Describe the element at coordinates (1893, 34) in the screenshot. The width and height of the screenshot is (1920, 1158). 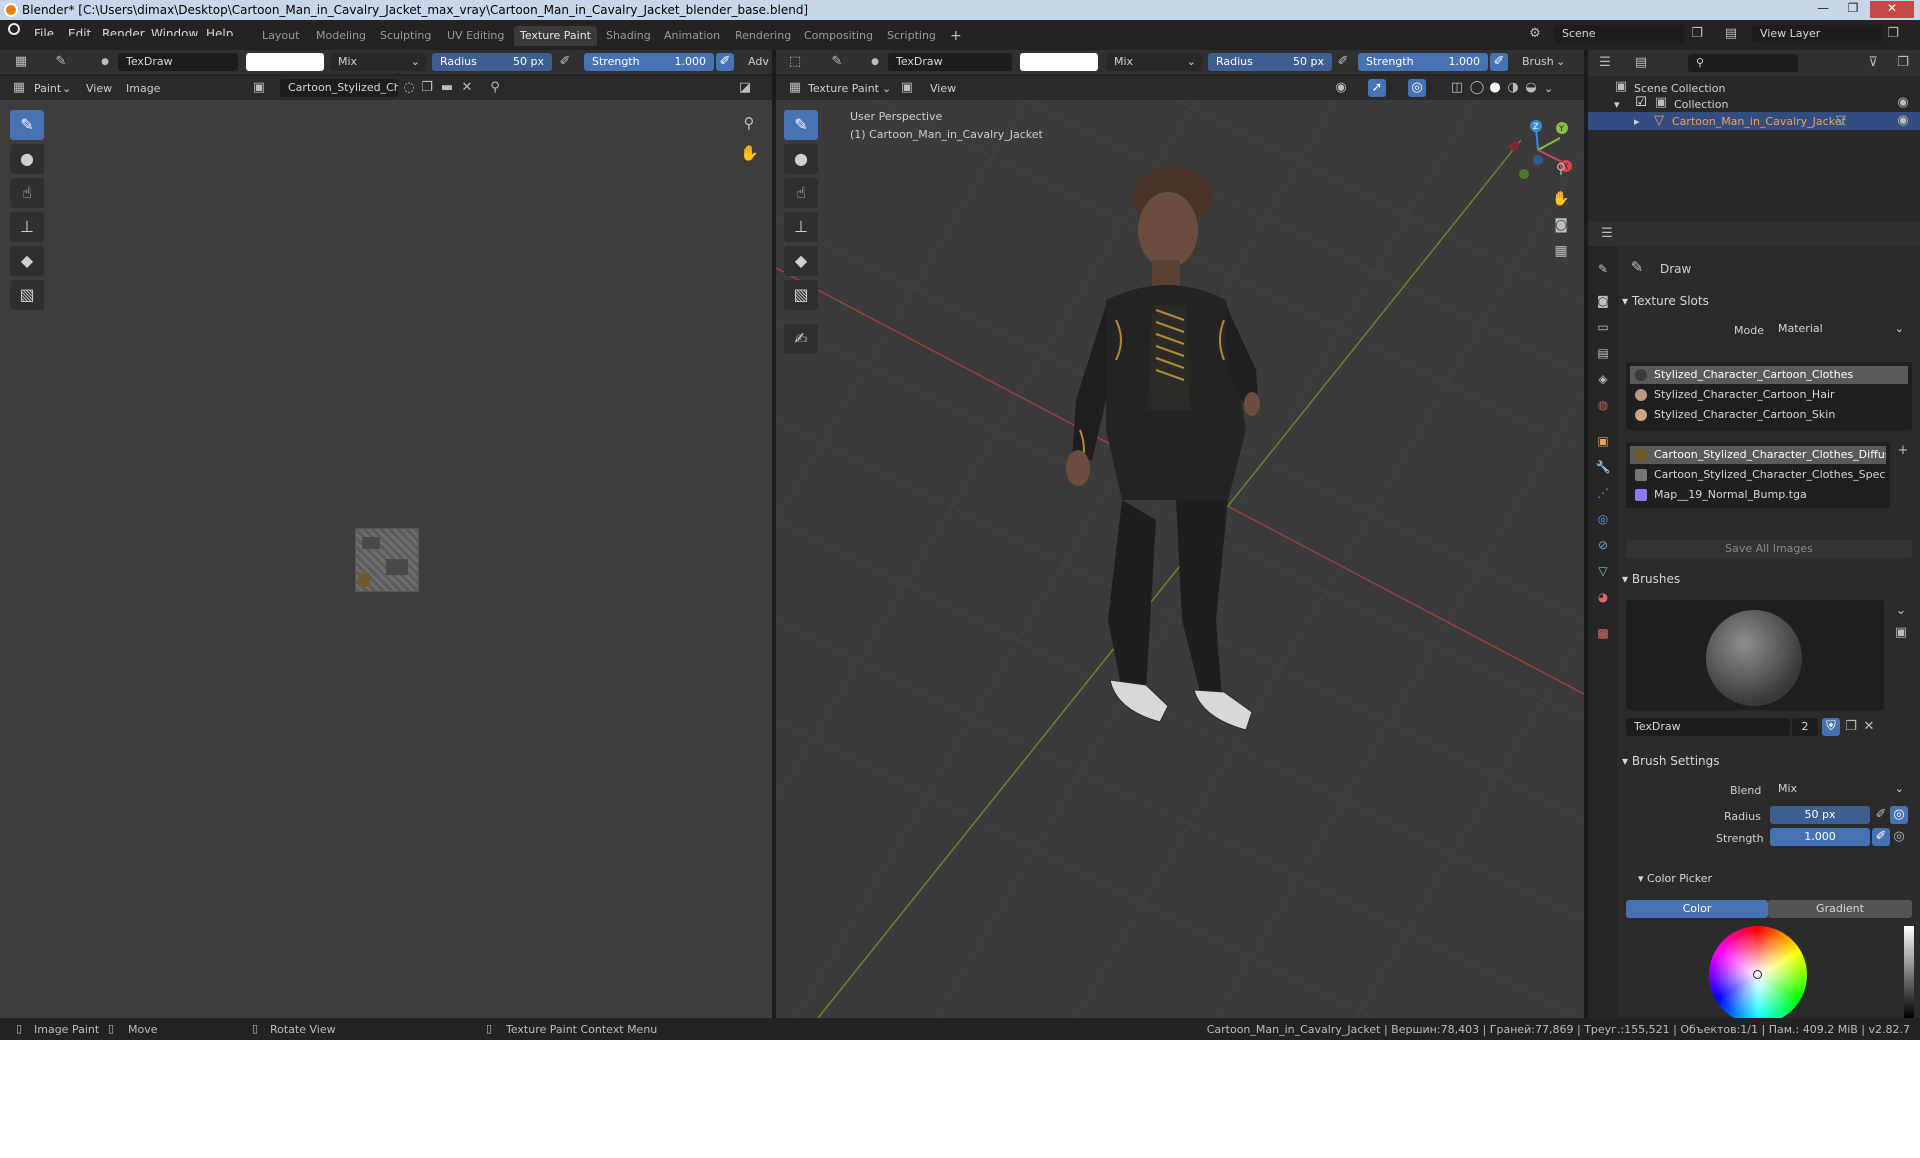
I see `new-view-layer-icon: ❐` at that location.